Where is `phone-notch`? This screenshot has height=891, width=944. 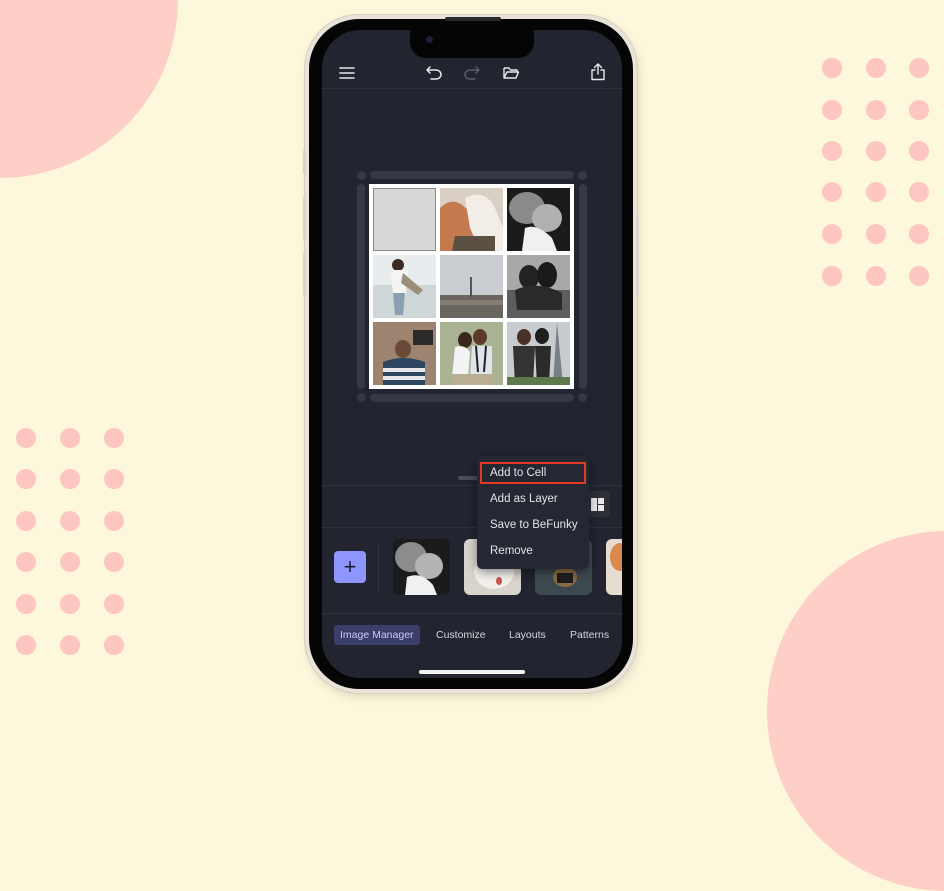 phone-notch is located at coordinates (472, 44).